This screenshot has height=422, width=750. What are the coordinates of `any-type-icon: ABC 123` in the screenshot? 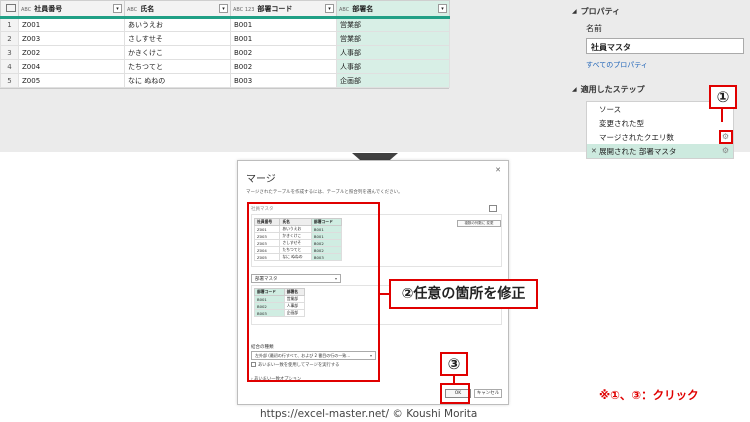 It's located at (244, 9).